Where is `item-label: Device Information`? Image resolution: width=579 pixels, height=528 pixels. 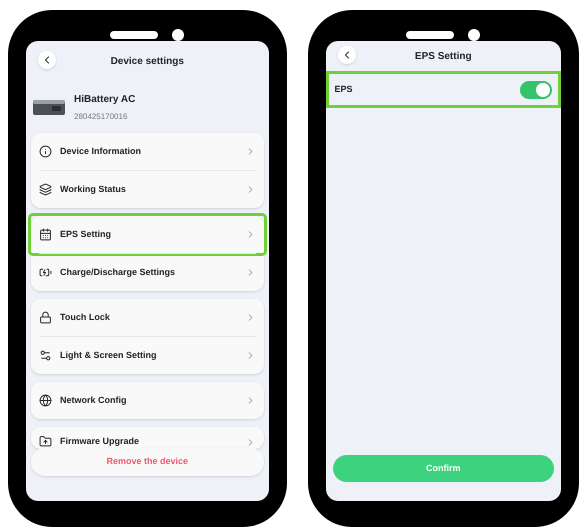 item-label: Device Information is located at coordinates (101, 151).